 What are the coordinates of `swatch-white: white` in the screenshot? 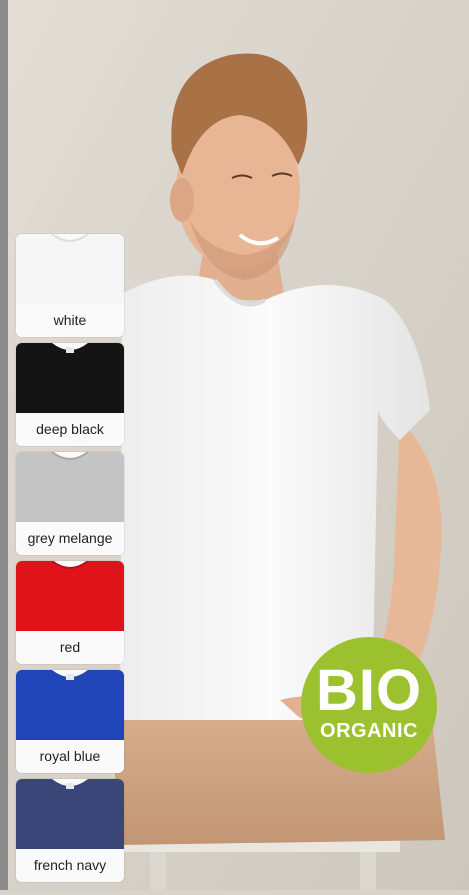 It's located at (70, 285).